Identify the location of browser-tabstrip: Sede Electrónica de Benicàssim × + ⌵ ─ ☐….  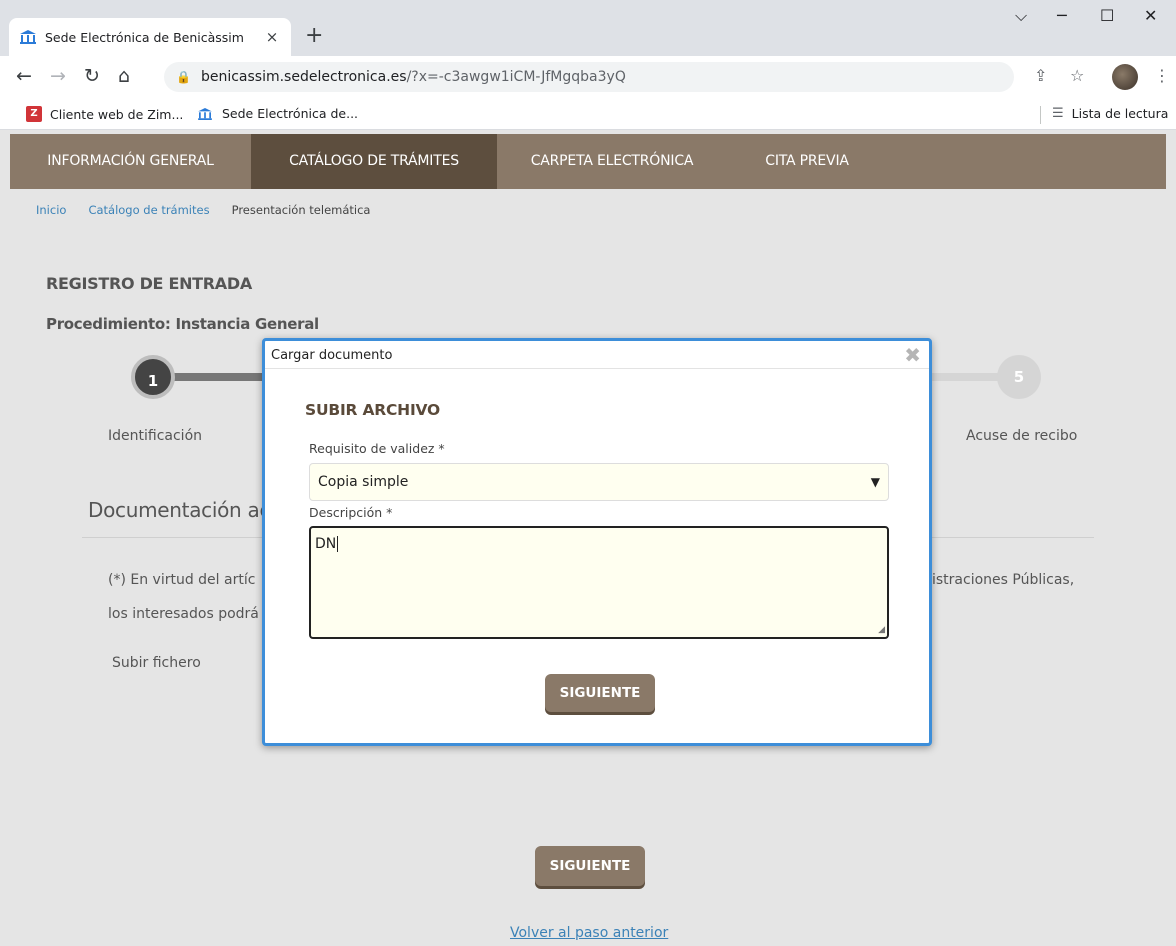
(588, 28).